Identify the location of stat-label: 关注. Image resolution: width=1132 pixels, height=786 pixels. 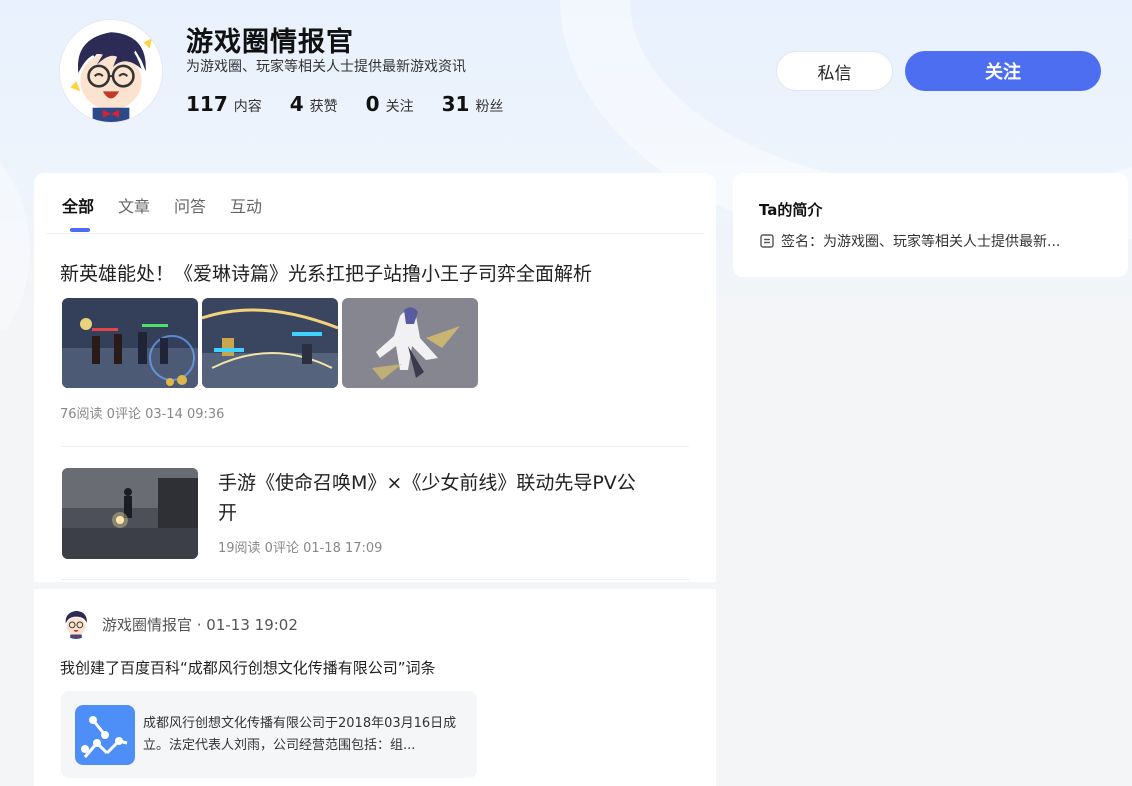
(399, 107).